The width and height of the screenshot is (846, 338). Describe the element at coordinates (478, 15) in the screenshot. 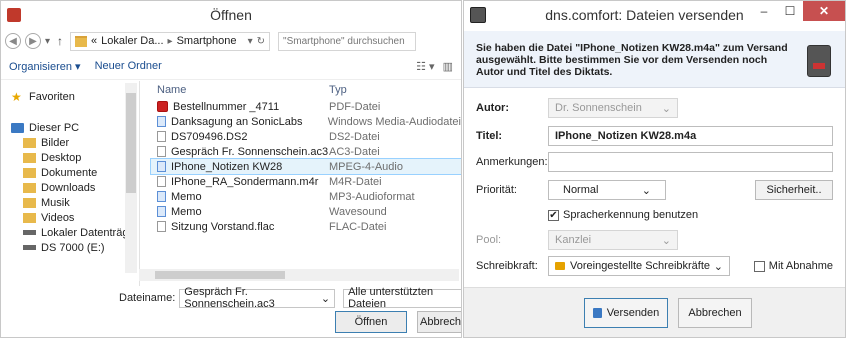

I see `dictation-app-icon` at that location.